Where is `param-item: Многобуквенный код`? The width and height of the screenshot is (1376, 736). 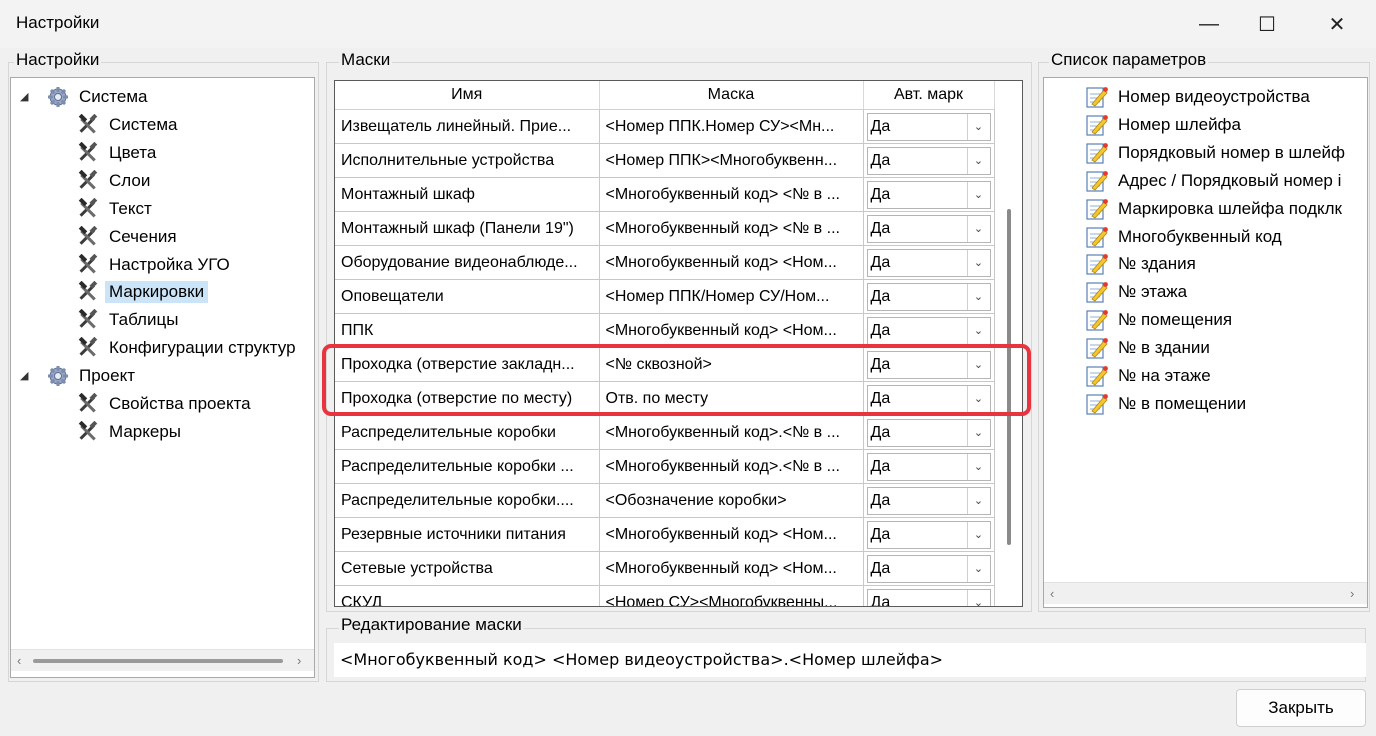 param-item: Многобуквенный код is located at coordinates (1184, 237).